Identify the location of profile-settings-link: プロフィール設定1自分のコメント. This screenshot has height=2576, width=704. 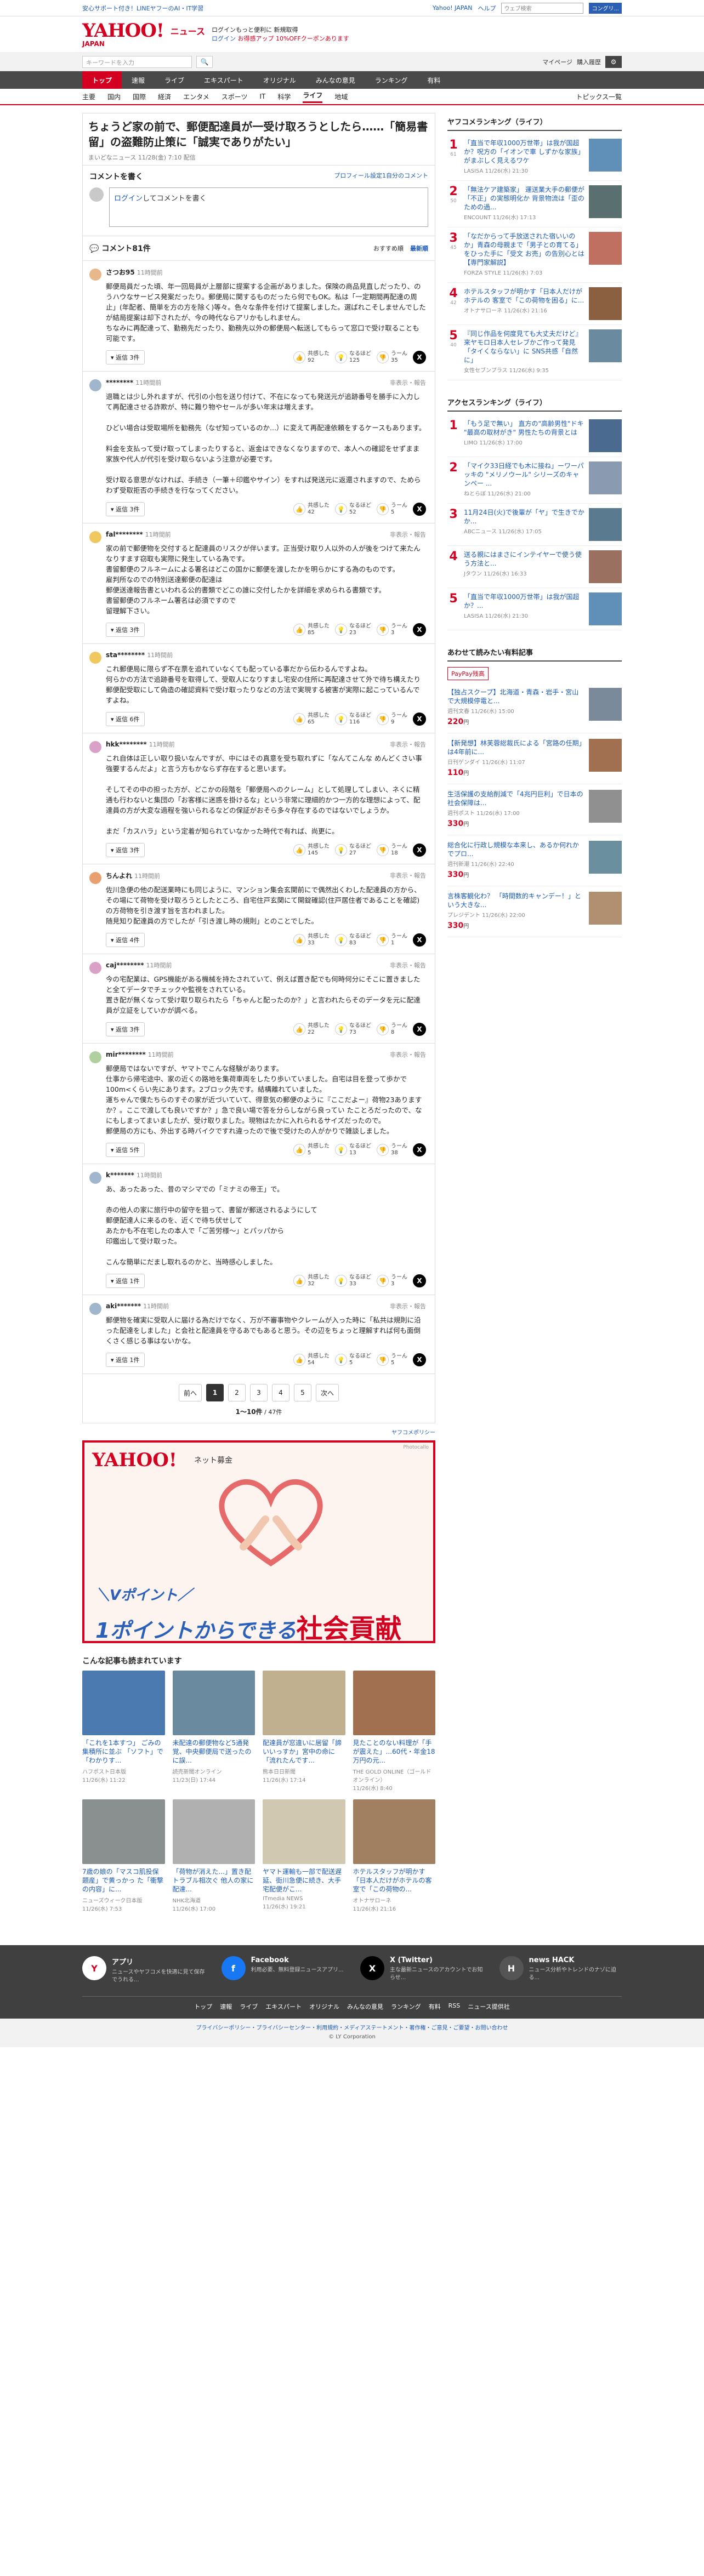
(381, 176).